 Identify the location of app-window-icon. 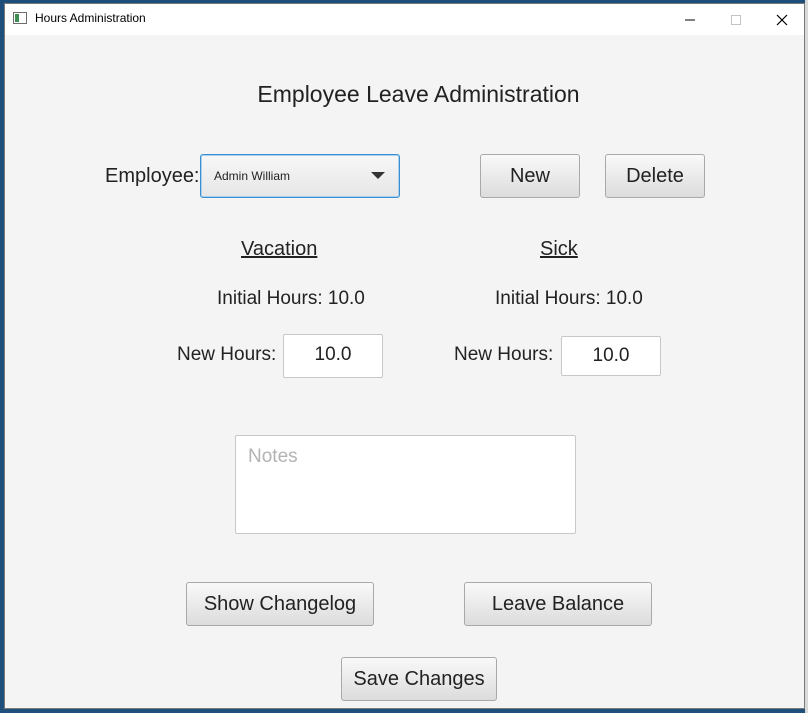
(20, 18).